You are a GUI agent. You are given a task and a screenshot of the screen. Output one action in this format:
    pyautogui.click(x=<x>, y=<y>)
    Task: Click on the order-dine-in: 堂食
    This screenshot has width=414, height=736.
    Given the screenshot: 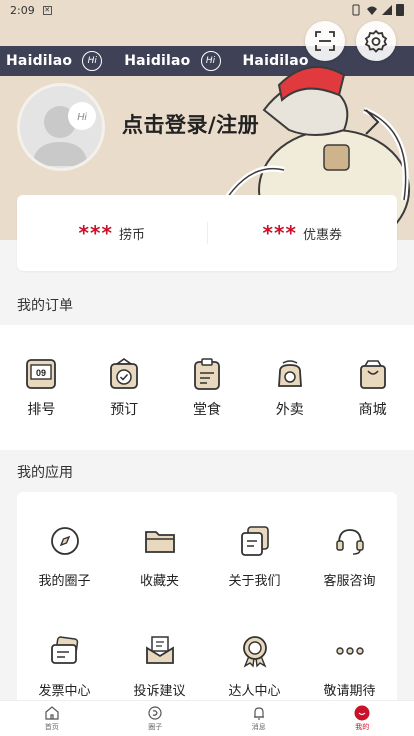 What is the action you would take?
    pyautogui.click(x=207, y=388)
    